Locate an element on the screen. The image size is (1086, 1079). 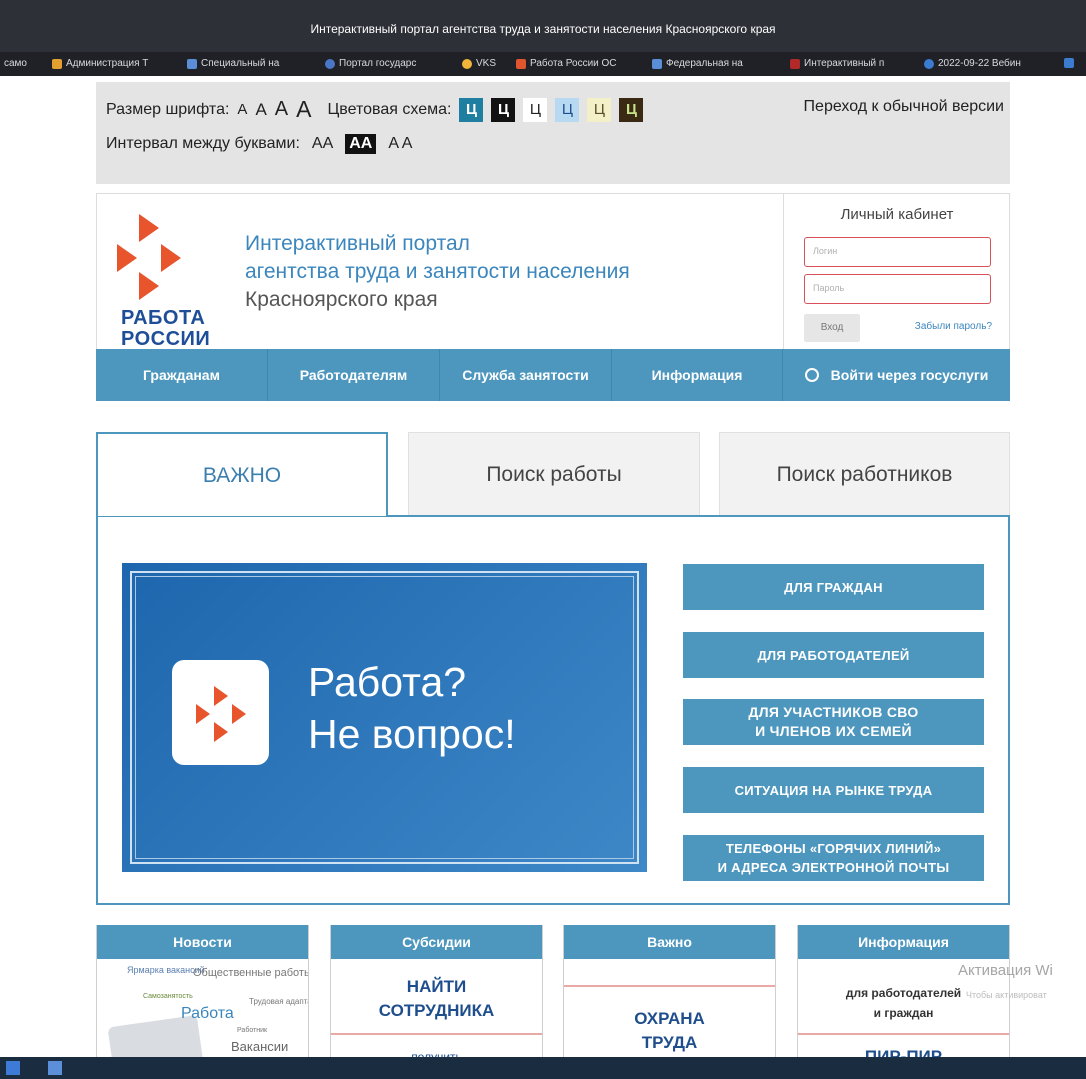
login-button: Вход is located at coordinates (832, 328).